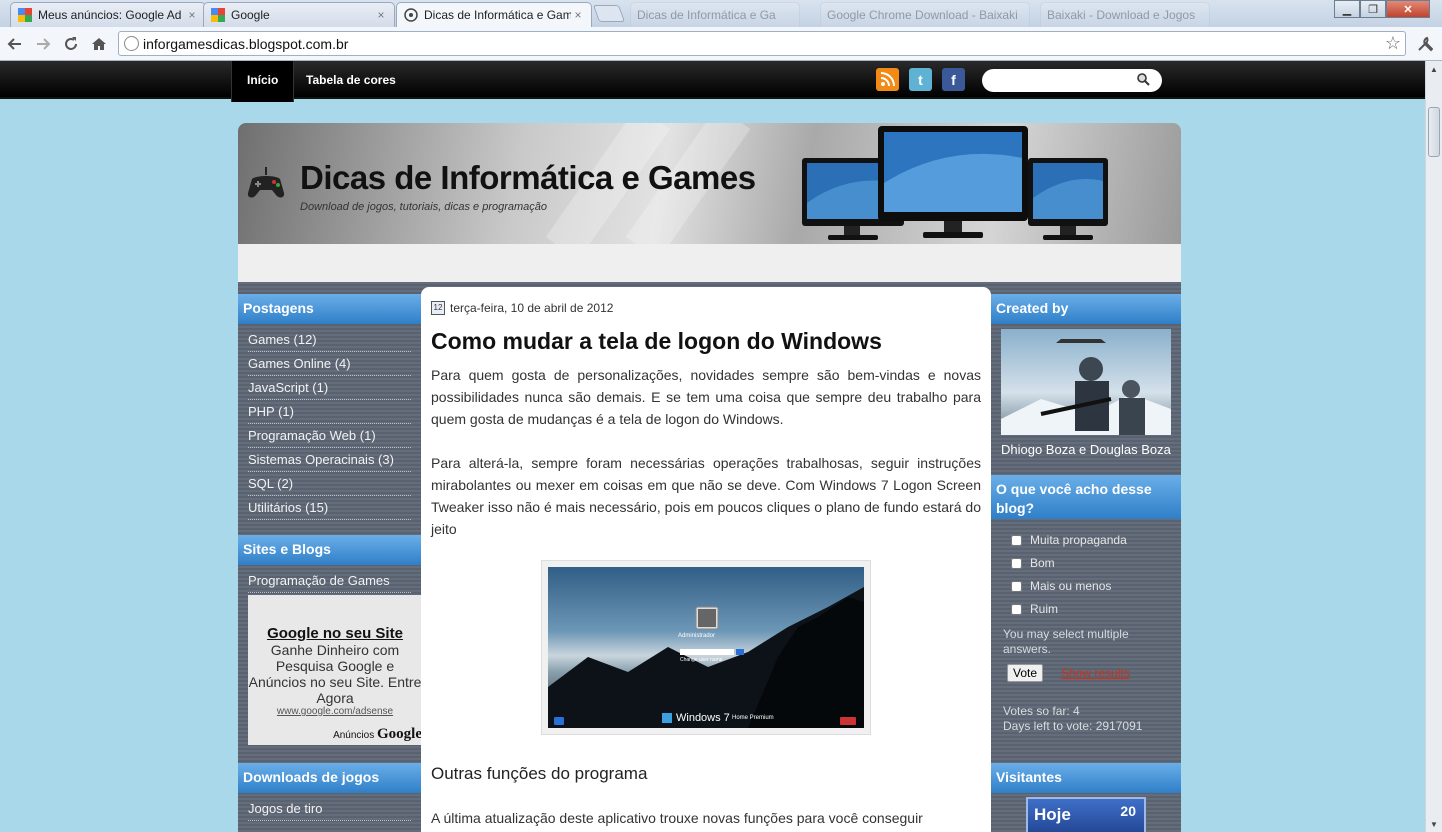 The image size is (1442, 832). Describe the element at coordinates (329, 388) in the screenshot. I see `list-item: JavaScript (1)` at that location.